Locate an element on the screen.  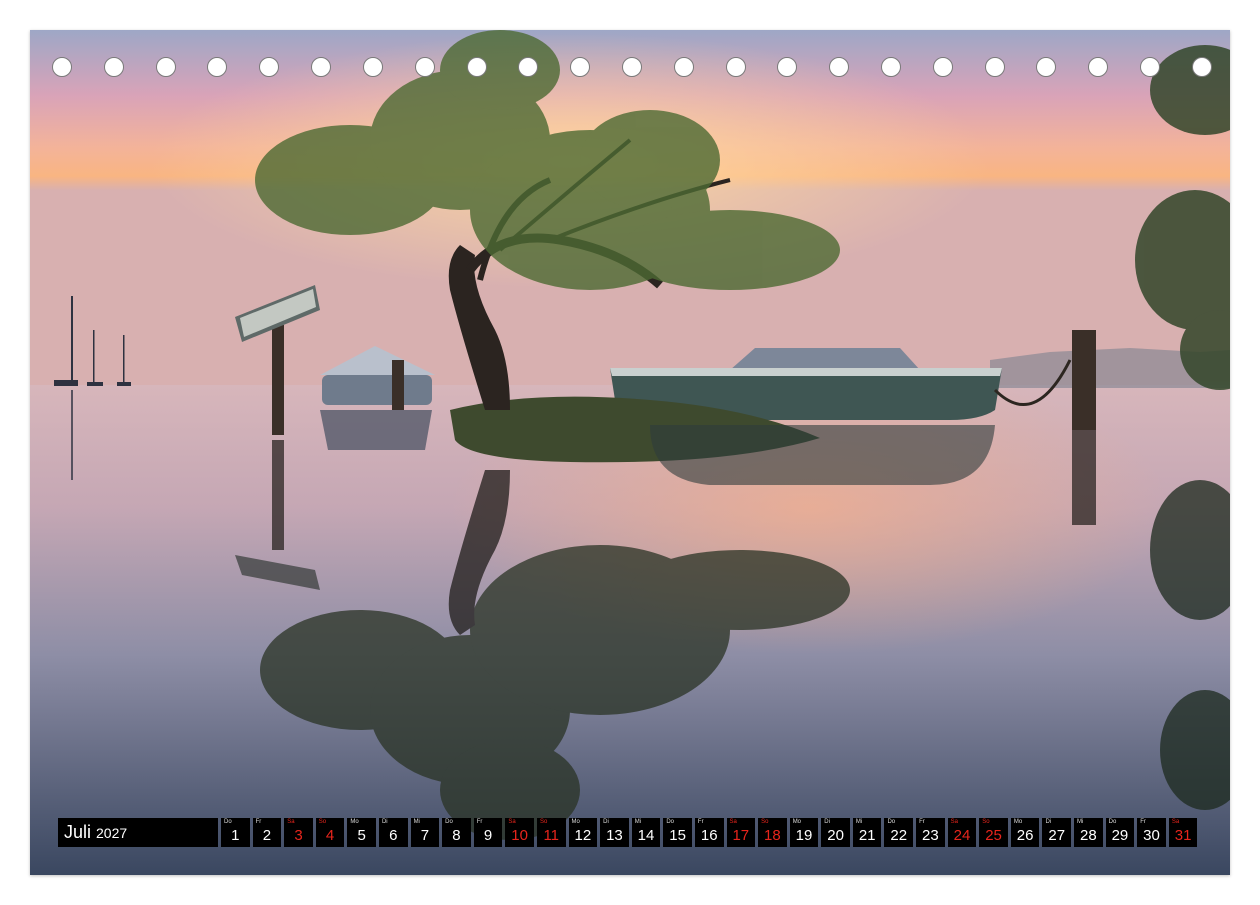
day-number: 11 is located at coordinates (551, 835).